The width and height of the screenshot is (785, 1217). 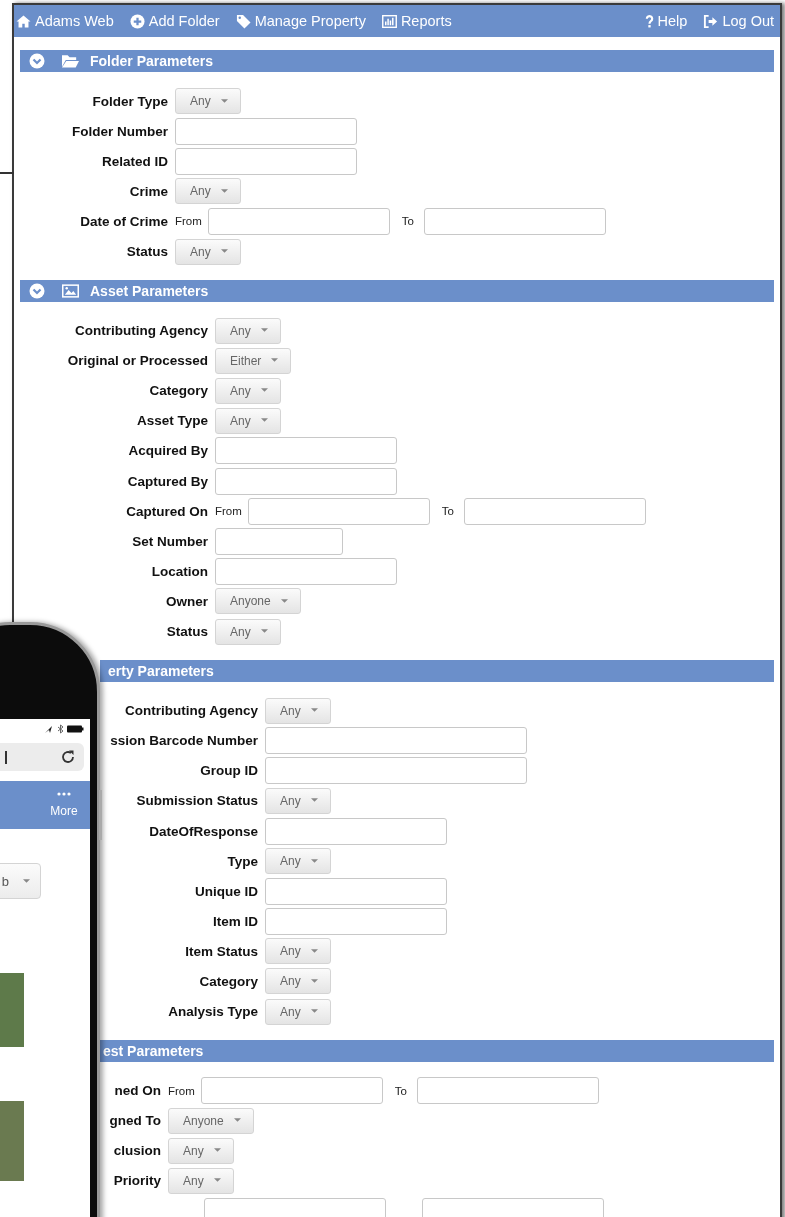 I want to click on field-label: Item Status, so click(x=221, y=951).